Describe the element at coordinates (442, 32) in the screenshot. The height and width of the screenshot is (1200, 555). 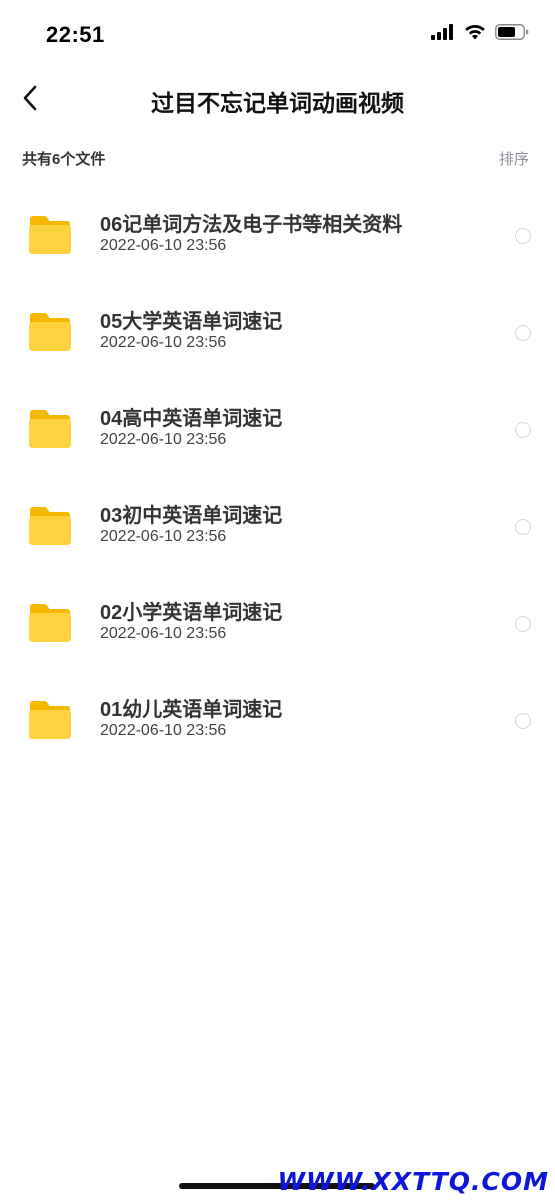
I see `cellular-signal-icon` at that location.